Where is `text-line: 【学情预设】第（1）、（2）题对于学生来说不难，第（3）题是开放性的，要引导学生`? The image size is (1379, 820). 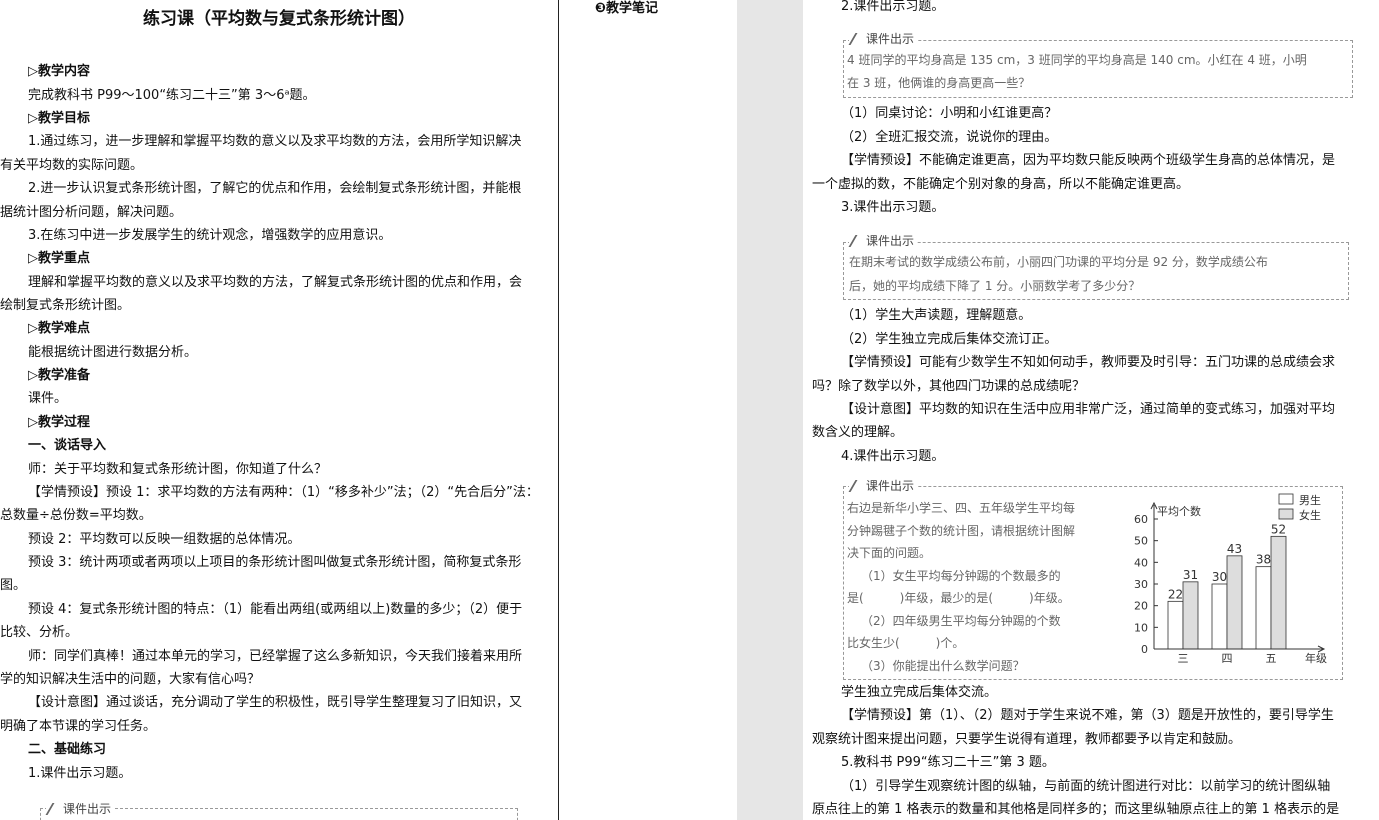
text-line: 【学情预设】第（1）、（2）题对于学生来说不难，第（3）题是开放性的，要引导学生 is located at coordinates (1087, 715).